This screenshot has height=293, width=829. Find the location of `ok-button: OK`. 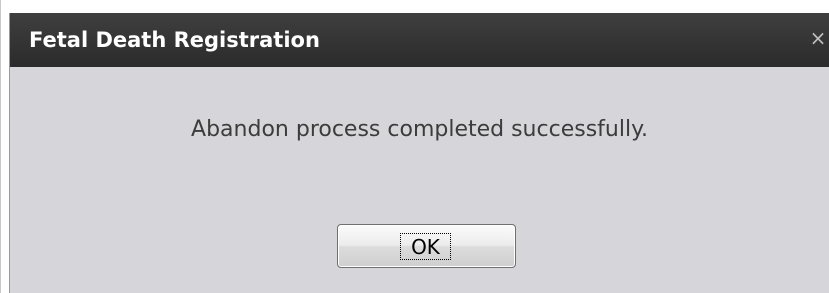

ok-button: OK is located at coordinates (426, 246).